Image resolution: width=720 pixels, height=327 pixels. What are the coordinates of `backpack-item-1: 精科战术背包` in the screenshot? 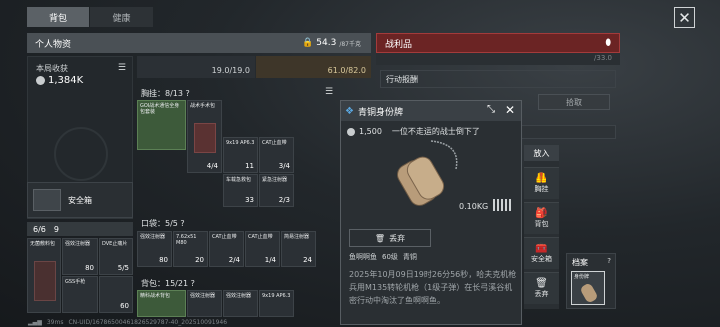 It's located at (161, 303).